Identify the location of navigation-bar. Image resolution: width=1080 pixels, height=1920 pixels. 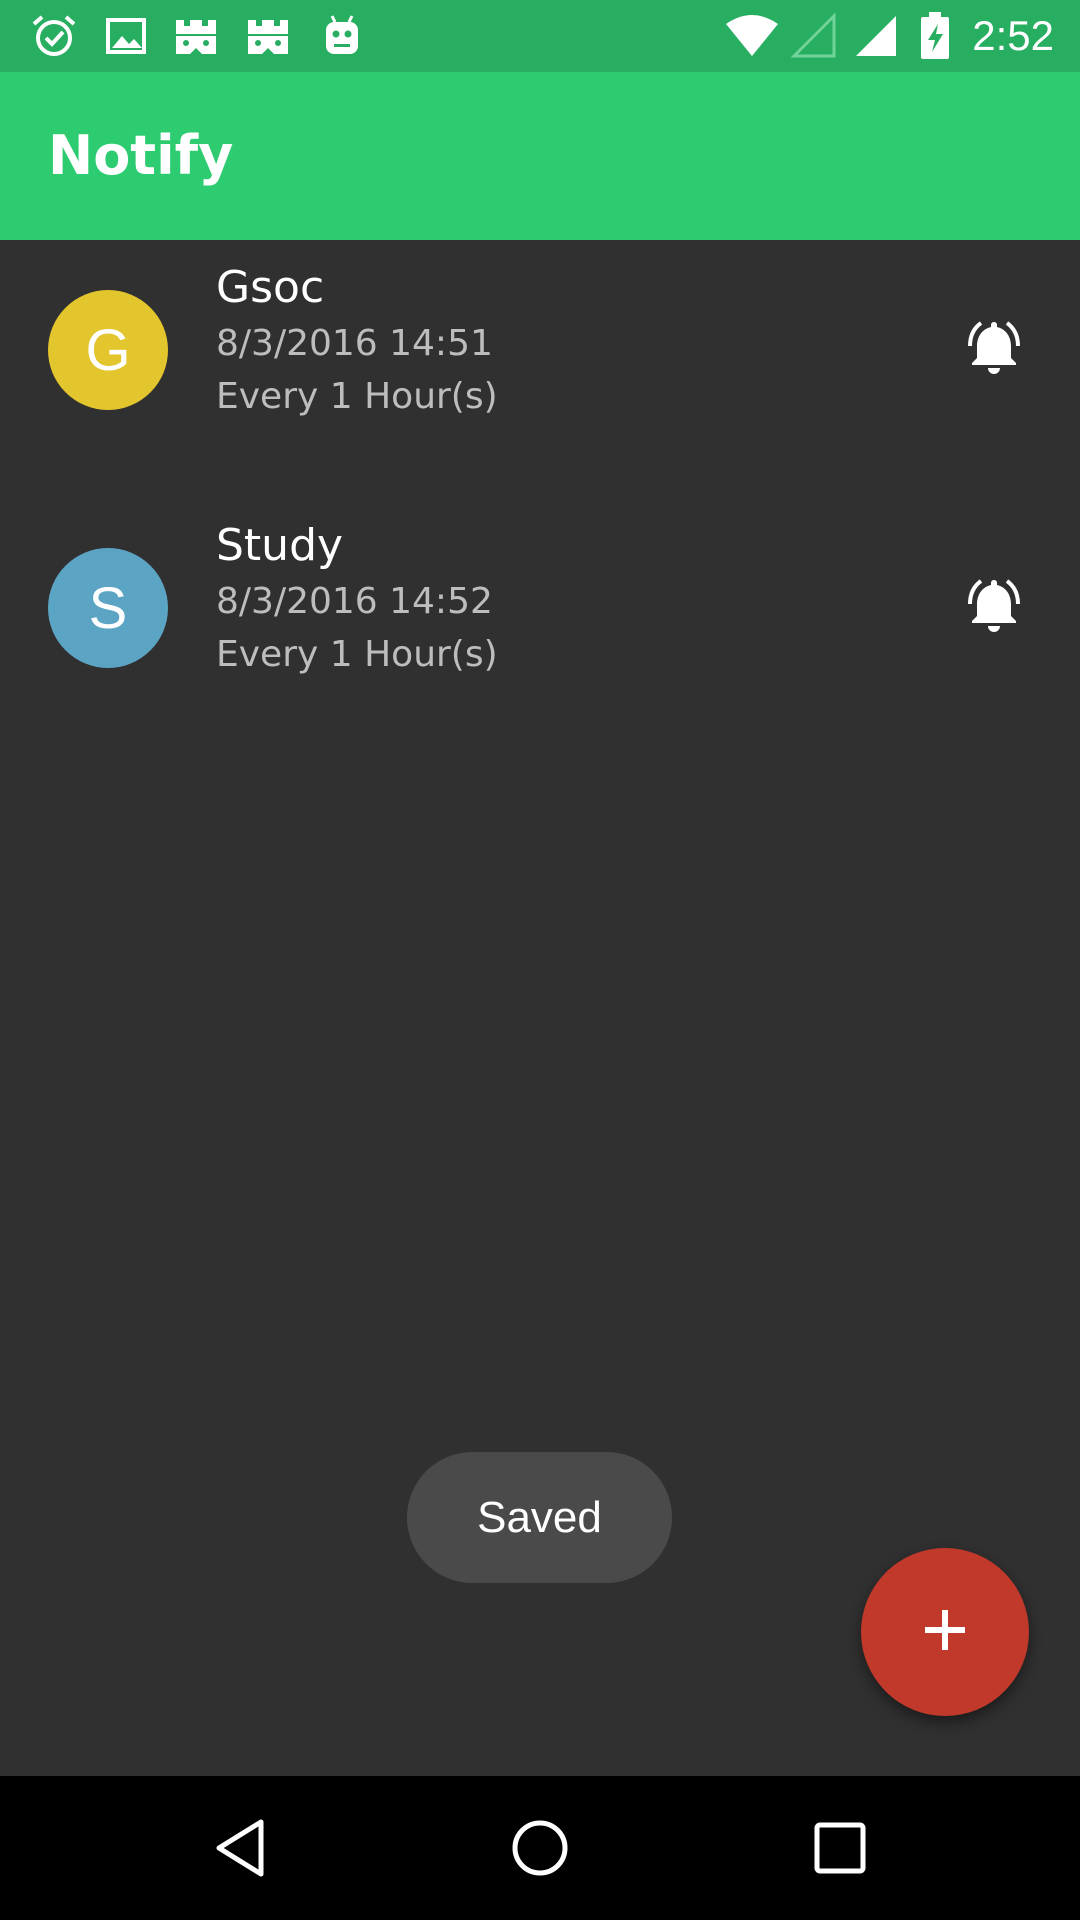
(540, 1848).